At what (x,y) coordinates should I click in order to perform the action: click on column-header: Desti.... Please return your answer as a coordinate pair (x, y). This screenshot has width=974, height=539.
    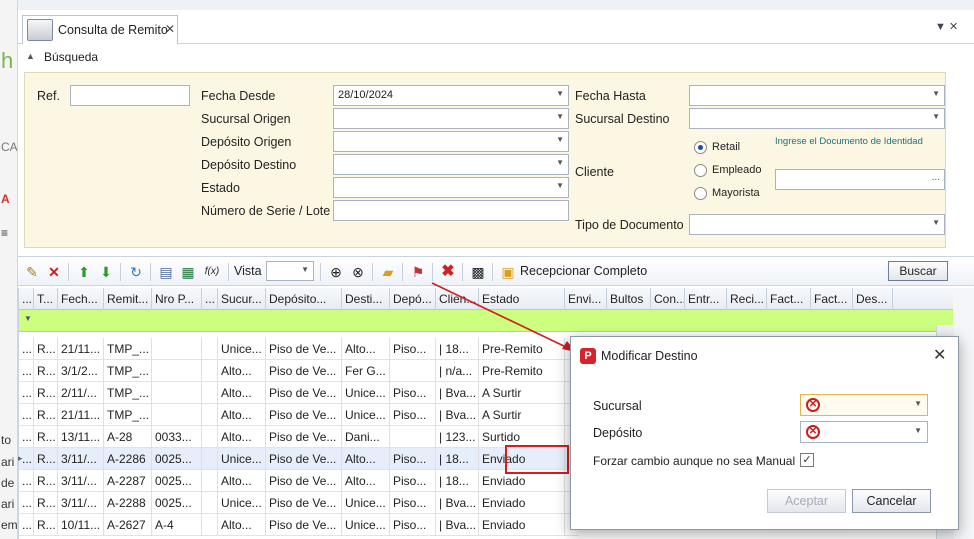
    Looking at the image, I should click on (366, 299).